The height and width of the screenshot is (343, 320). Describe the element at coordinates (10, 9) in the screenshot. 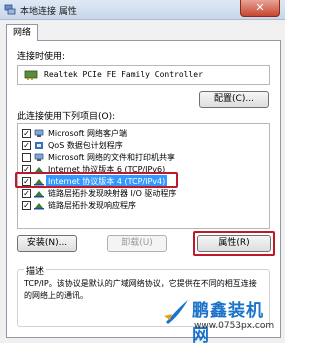

I see `network-connection-icon` at that location.